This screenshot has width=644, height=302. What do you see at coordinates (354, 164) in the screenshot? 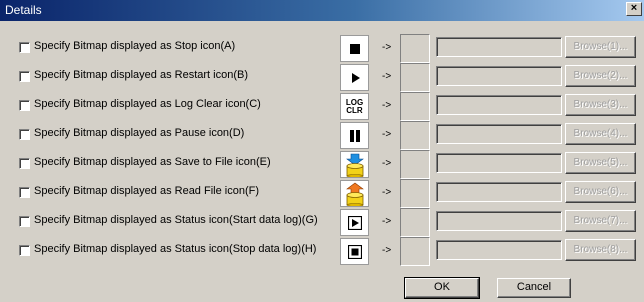
I see `save-to-file-icon` at bounding box center [354, 164].